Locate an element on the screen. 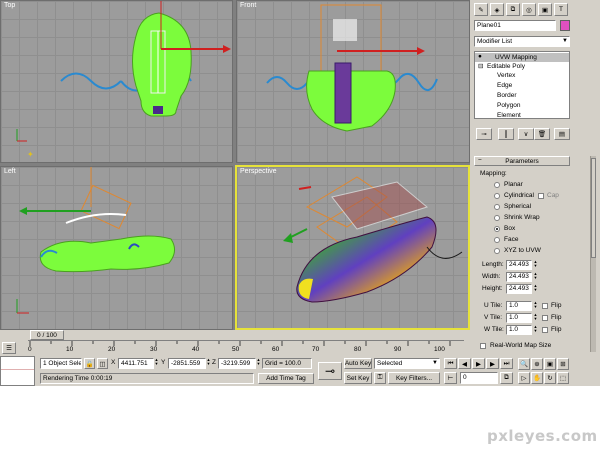  zoom-all-icon: ⊕ is located at coordinates (537, 364).